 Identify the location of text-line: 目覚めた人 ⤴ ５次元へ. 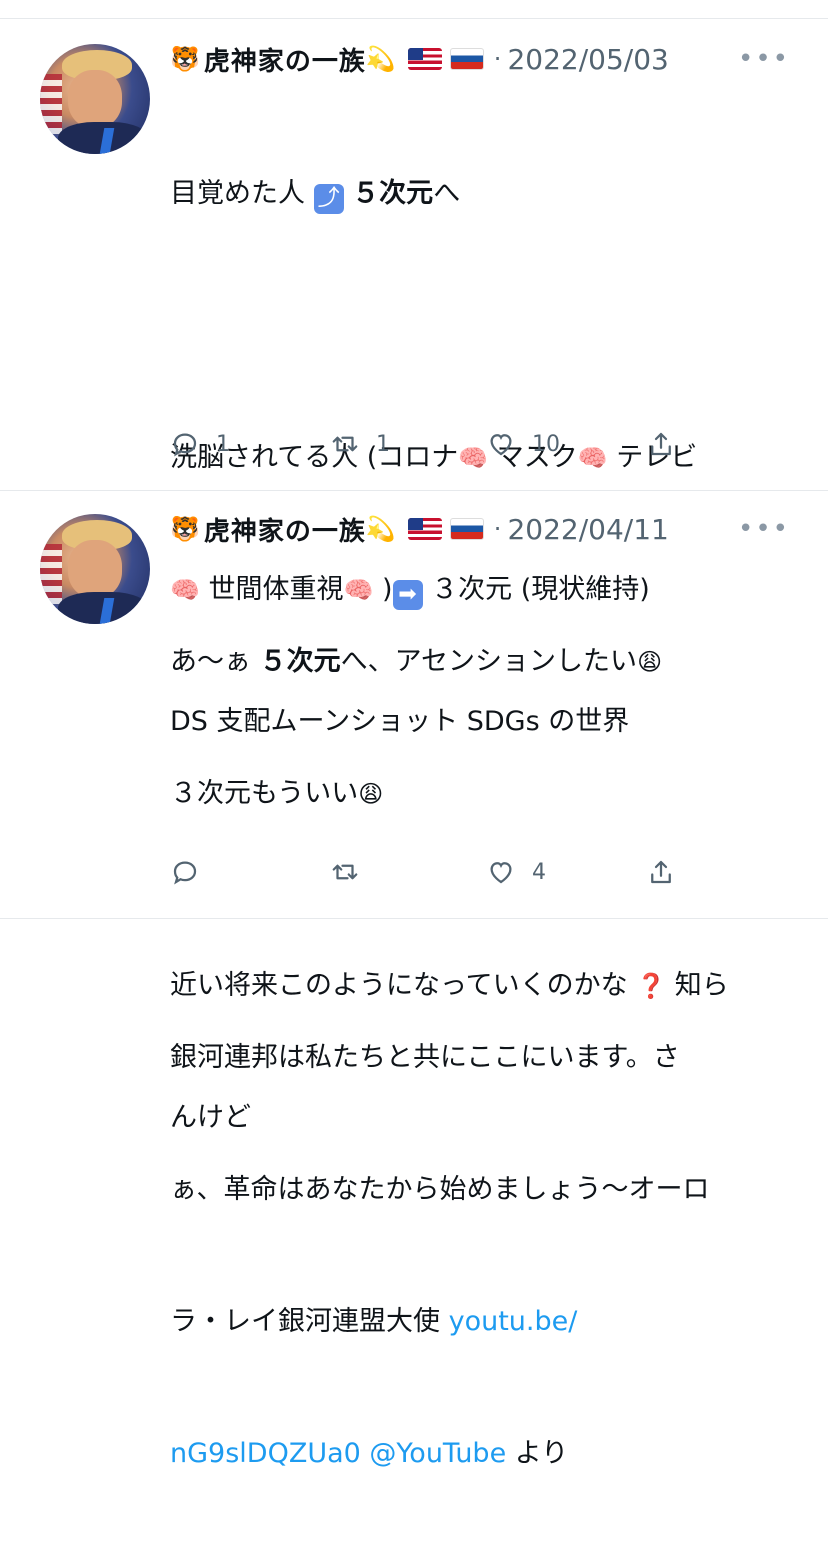
(480, 194).